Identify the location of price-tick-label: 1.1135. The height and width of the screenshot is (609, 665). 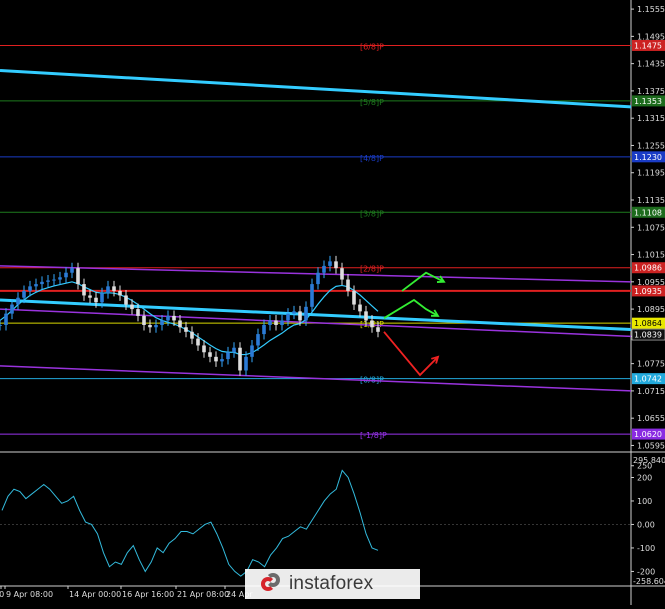
(651, 200).